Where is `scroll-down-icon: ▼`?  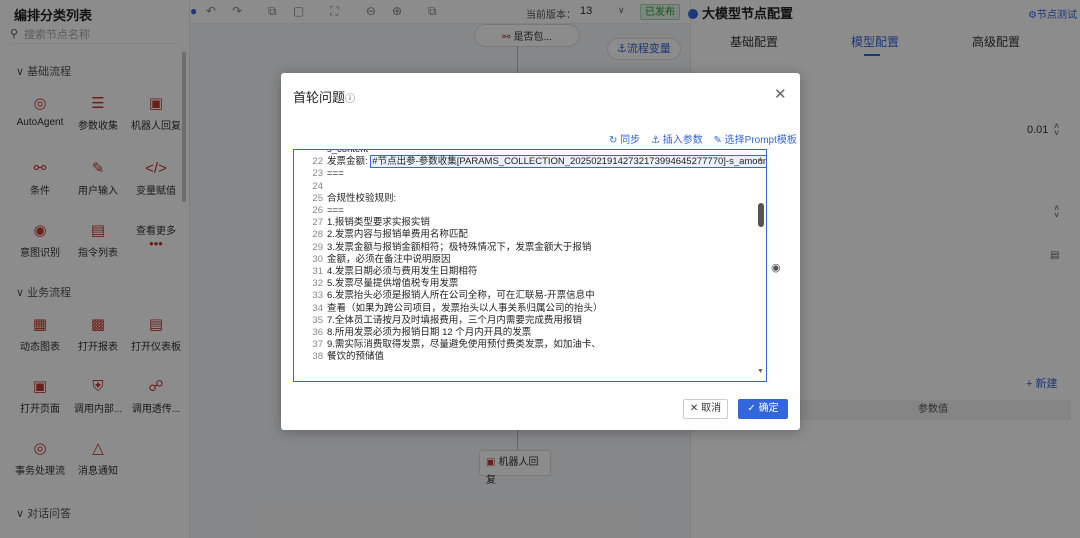 scroll-down-icon: ▼ is located at coordinates (760, 372).